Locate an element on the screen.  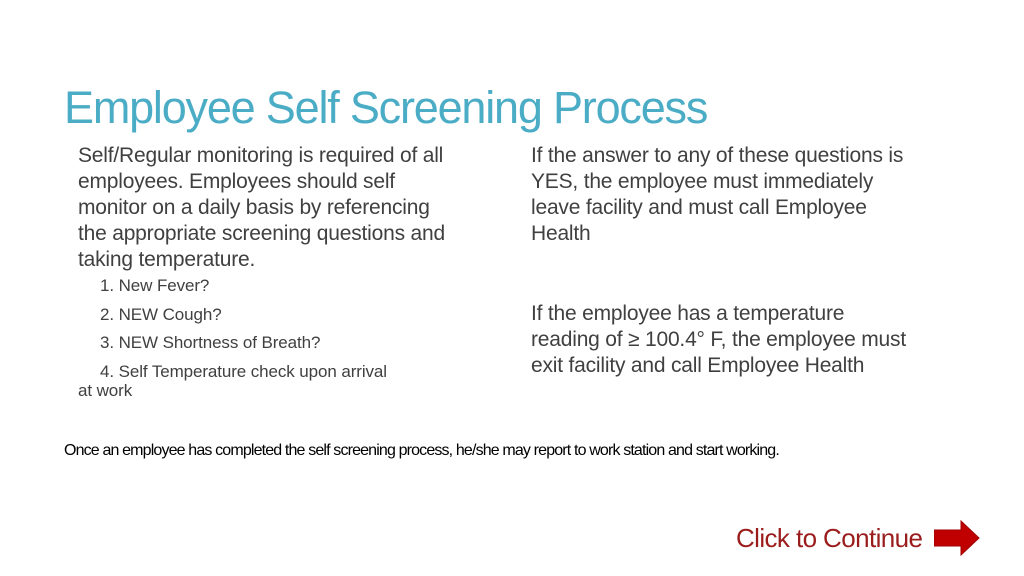
question-text: New Fever? is located at coordinates (164, 285).